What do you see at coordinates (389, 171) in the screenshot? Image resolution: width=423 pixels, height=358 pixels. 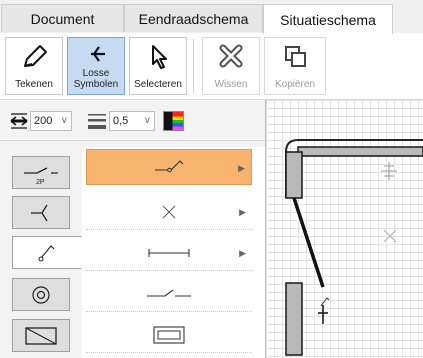 I see `lamp-symbol` at bounding box center [389, 171].